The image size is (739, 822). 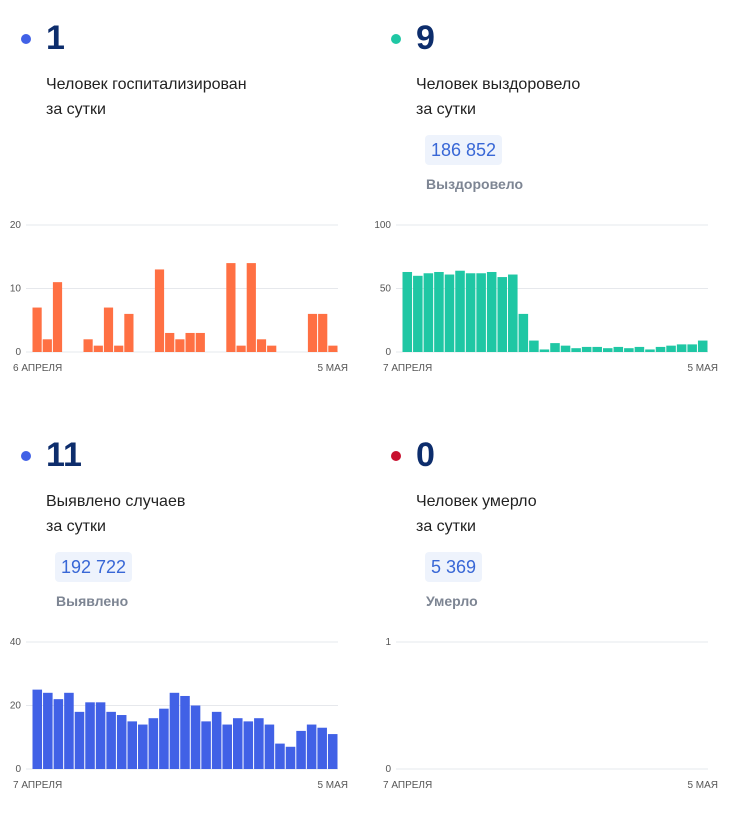 What do you see at coordinates (94, 567) in the screenshot?
I see `cases-total: 192 722` at bounding box center [94, 567].